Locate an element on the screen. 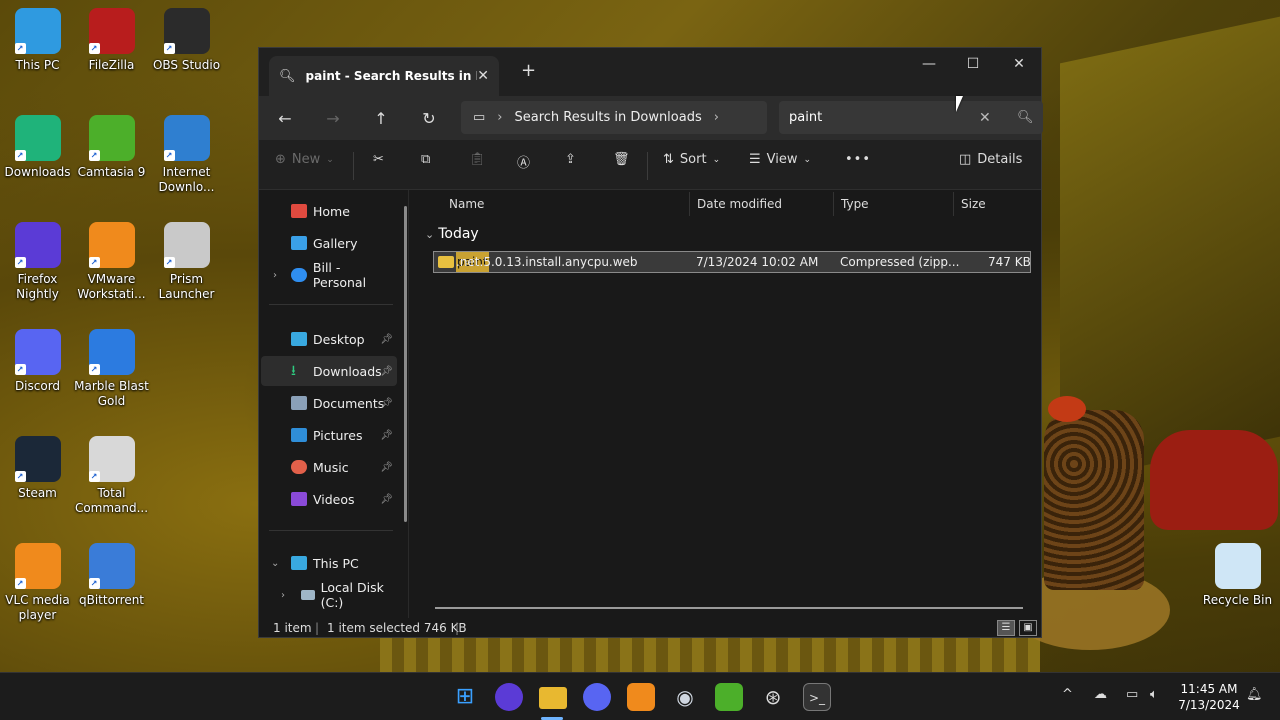 This screenshot has width=1280, height=720. cloud-icon is located at coordinates (299, 275).